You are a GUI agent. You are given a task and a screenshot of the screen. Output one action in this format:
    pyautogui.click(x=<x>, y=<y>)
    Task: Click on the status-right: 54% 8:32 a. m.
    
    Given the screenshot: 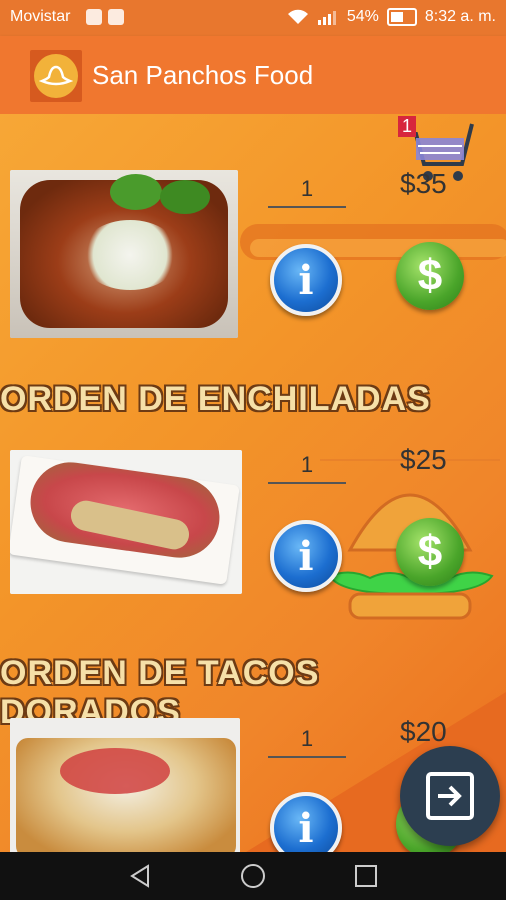 What is the action you would take?
    pyautogui.click(x=391, y=17)
    